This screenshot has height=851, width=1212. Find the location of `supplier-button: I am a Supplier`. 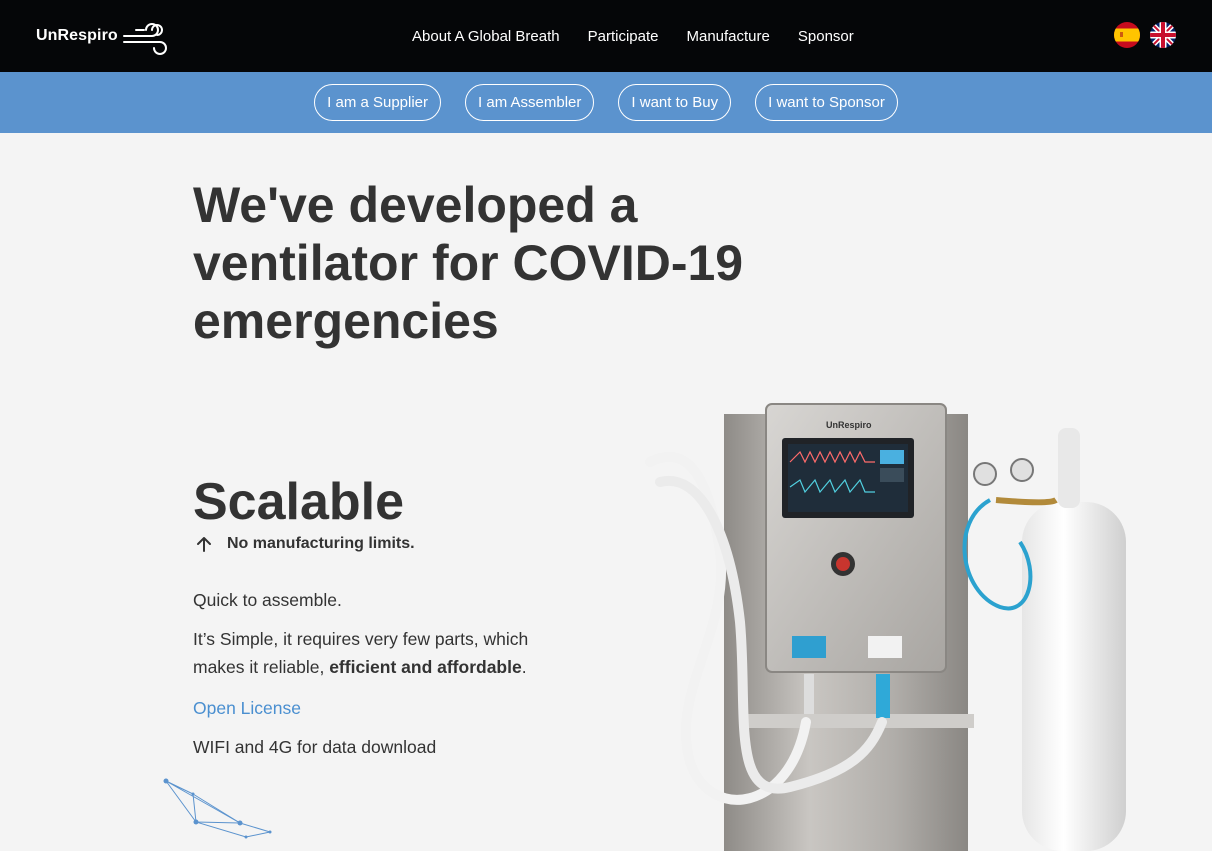

supplier-button: I am a Supplier is located at coordinates (378, 102).